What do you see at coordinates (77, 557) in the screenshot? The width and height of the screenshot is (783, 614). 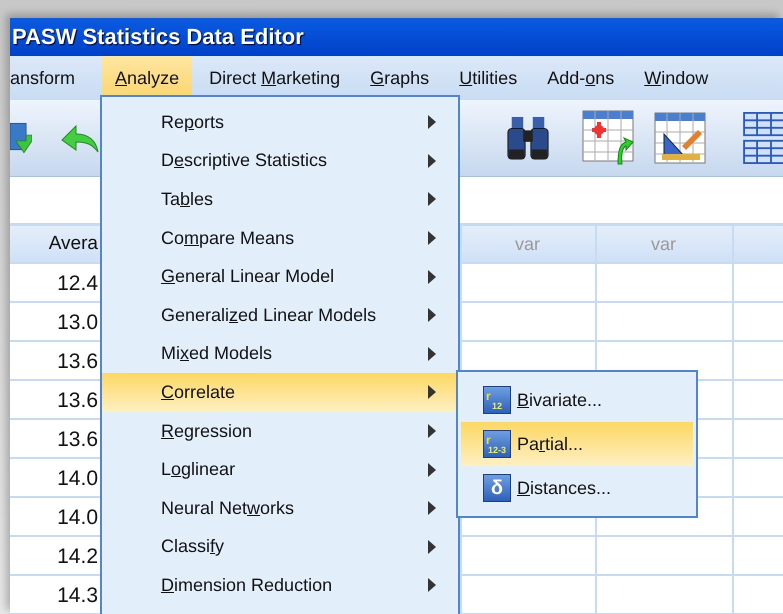 I see `table-cell-text: 14.2` at bounding box center [77, 557].